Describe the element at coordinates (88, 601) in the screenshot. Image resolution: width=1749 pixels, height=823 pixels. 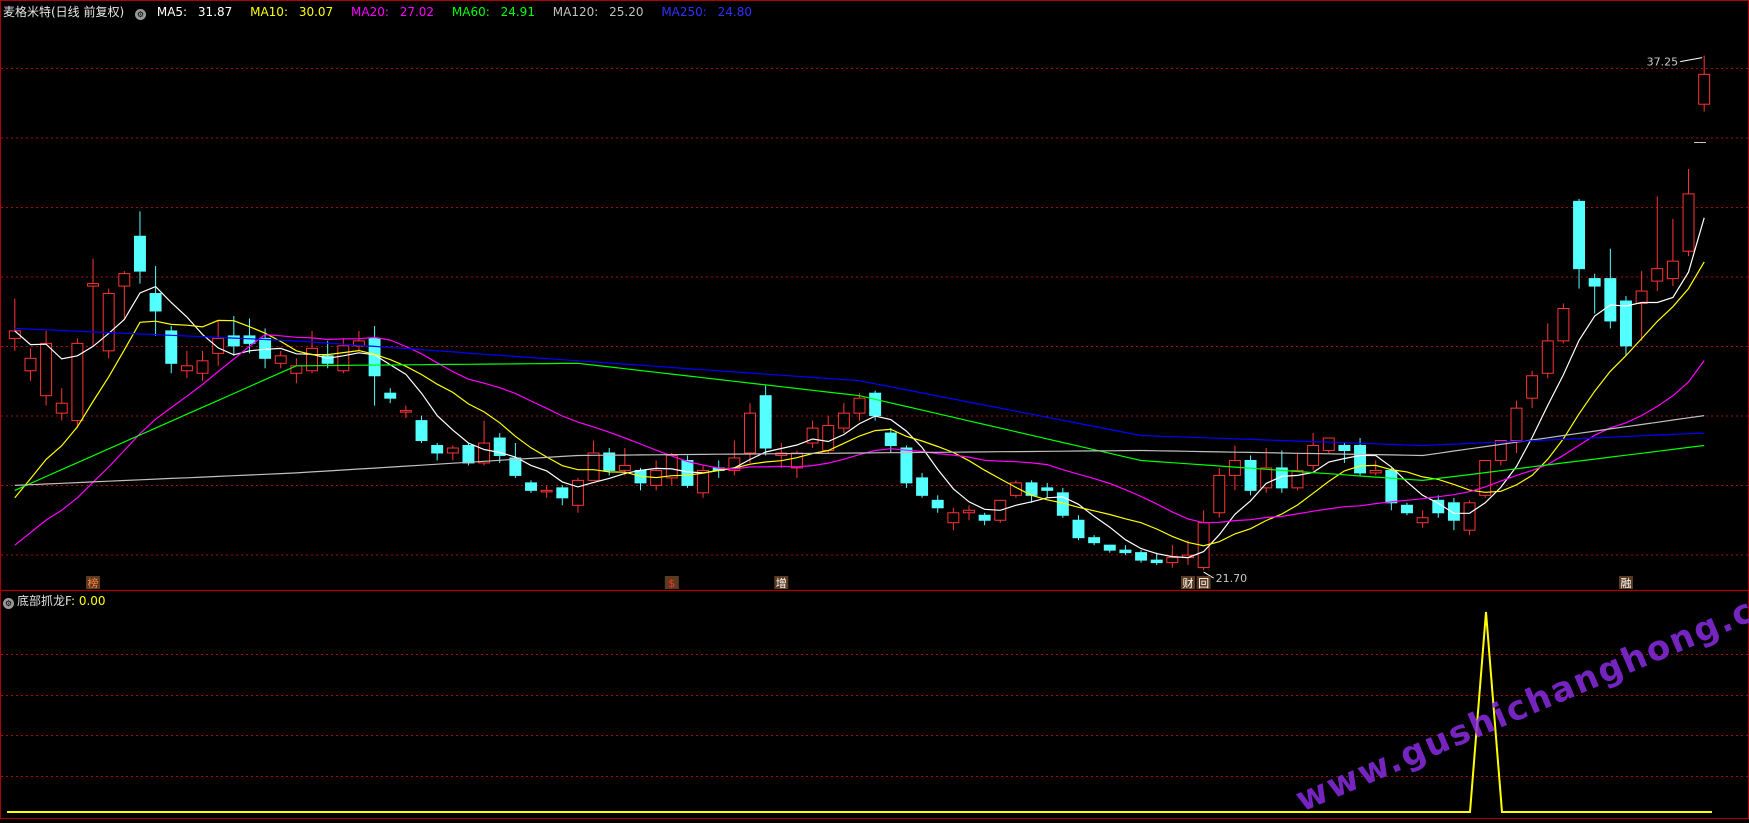
I see `indicator-value: : 0.00` at that location.